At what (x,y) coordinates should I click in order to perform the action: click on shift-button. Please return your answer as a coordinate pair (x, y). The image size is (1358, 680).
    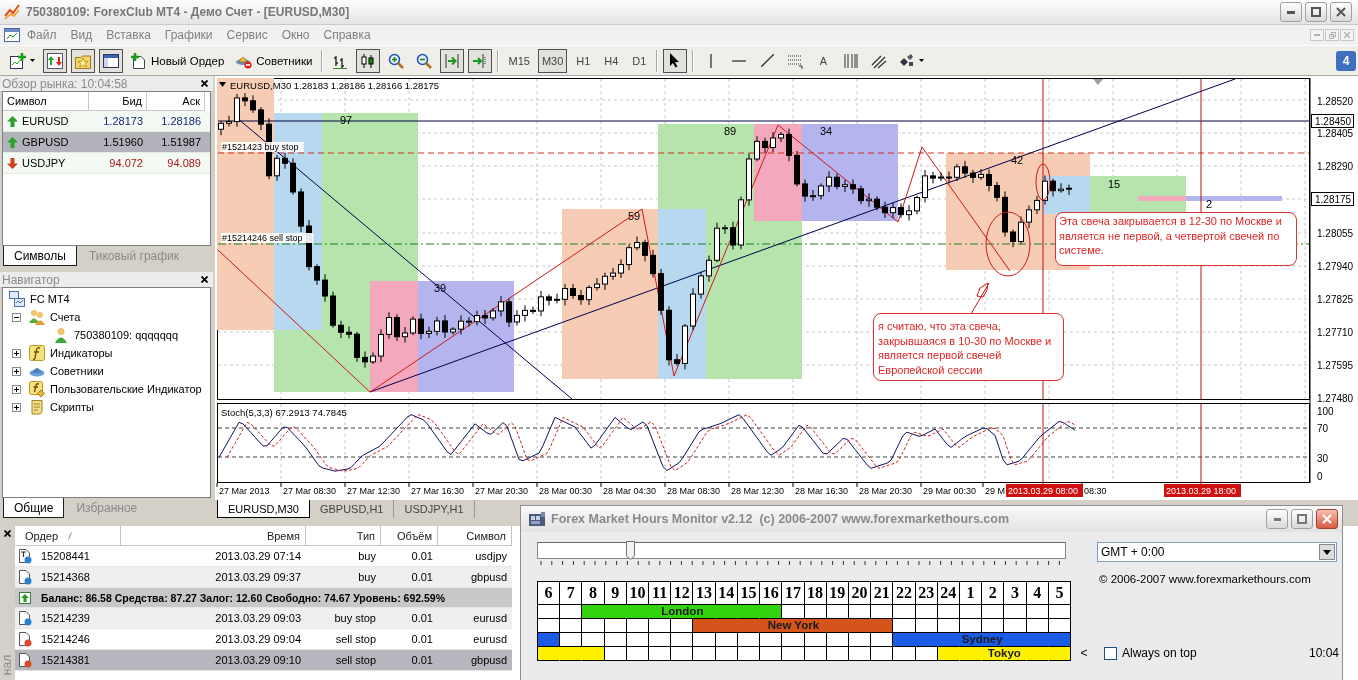
    Looking at the image, I should click on (480, 60).